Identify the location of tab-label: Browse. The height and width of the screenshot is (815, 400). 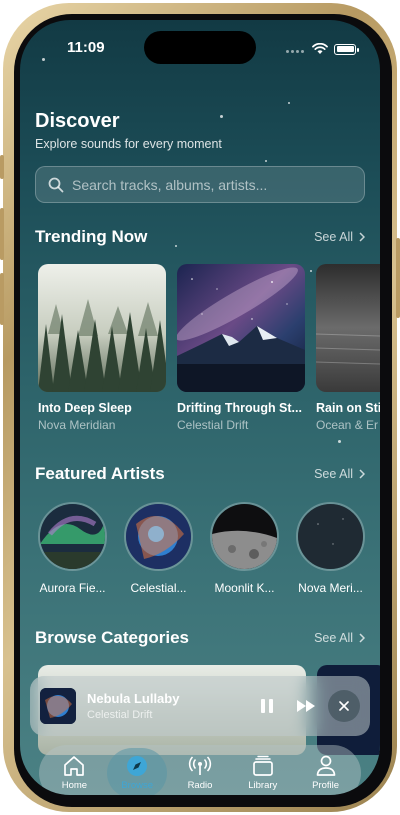
(137, 785).